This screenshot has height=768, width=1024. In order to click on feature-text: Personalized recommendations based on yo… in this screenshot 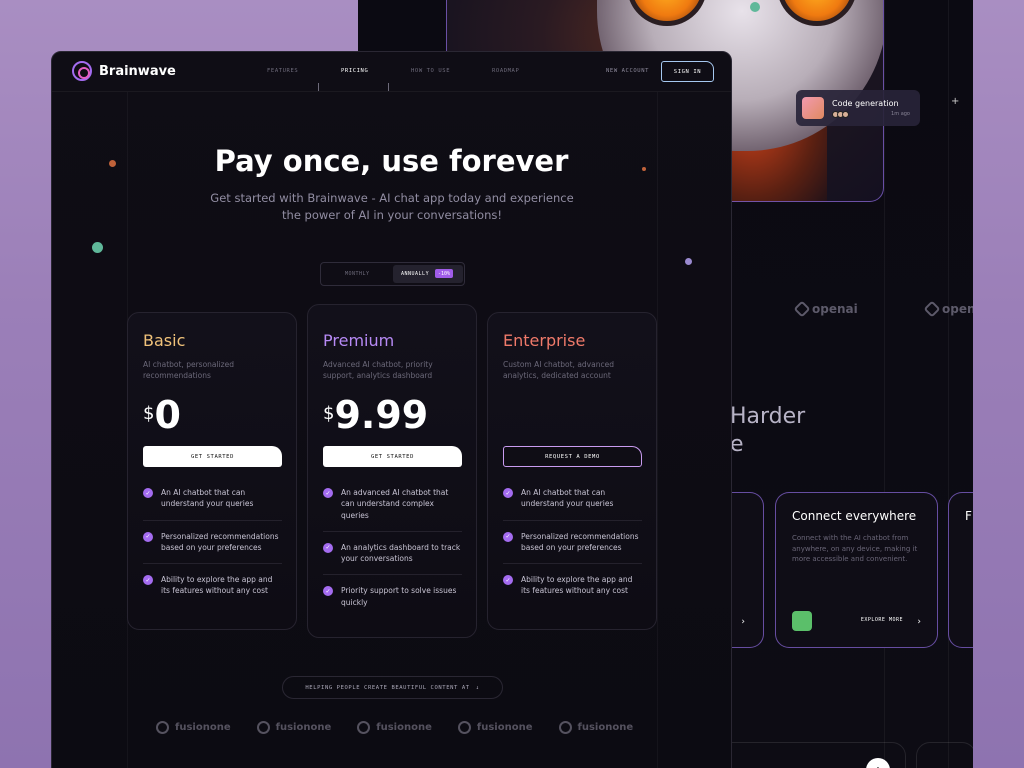, I will do `click(220, 541)`.